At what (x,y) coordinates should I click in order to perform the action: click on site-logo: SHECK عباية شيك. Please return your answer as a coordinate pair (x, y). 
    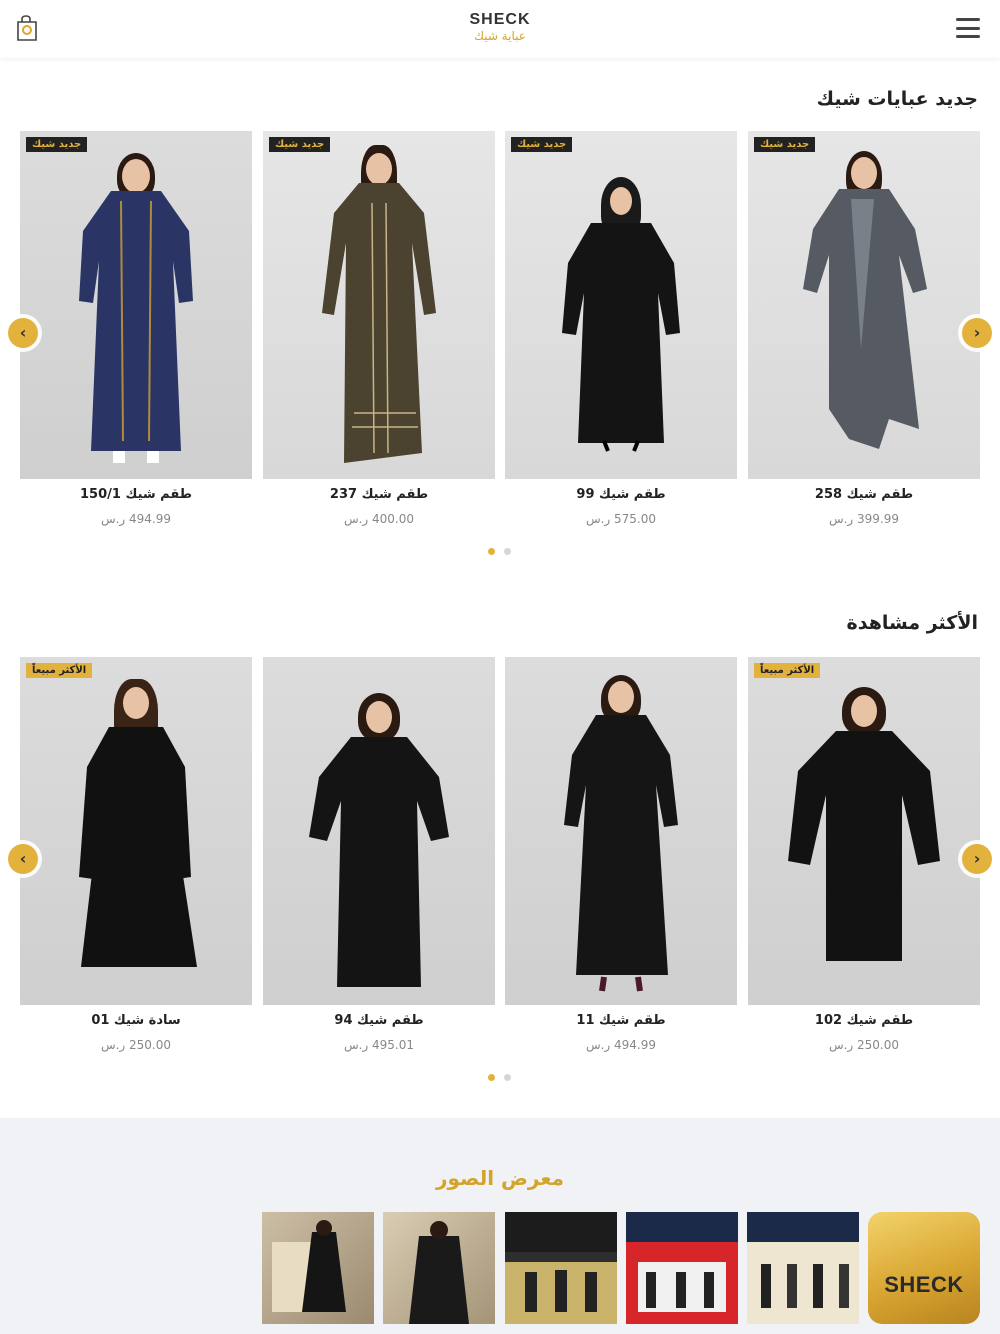
    Looking at the image, I should click on (500, 28).